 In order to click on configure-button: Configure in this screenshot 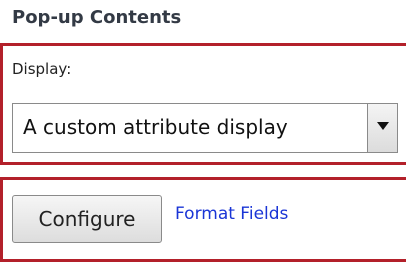, I will do `click(87, 219)`.